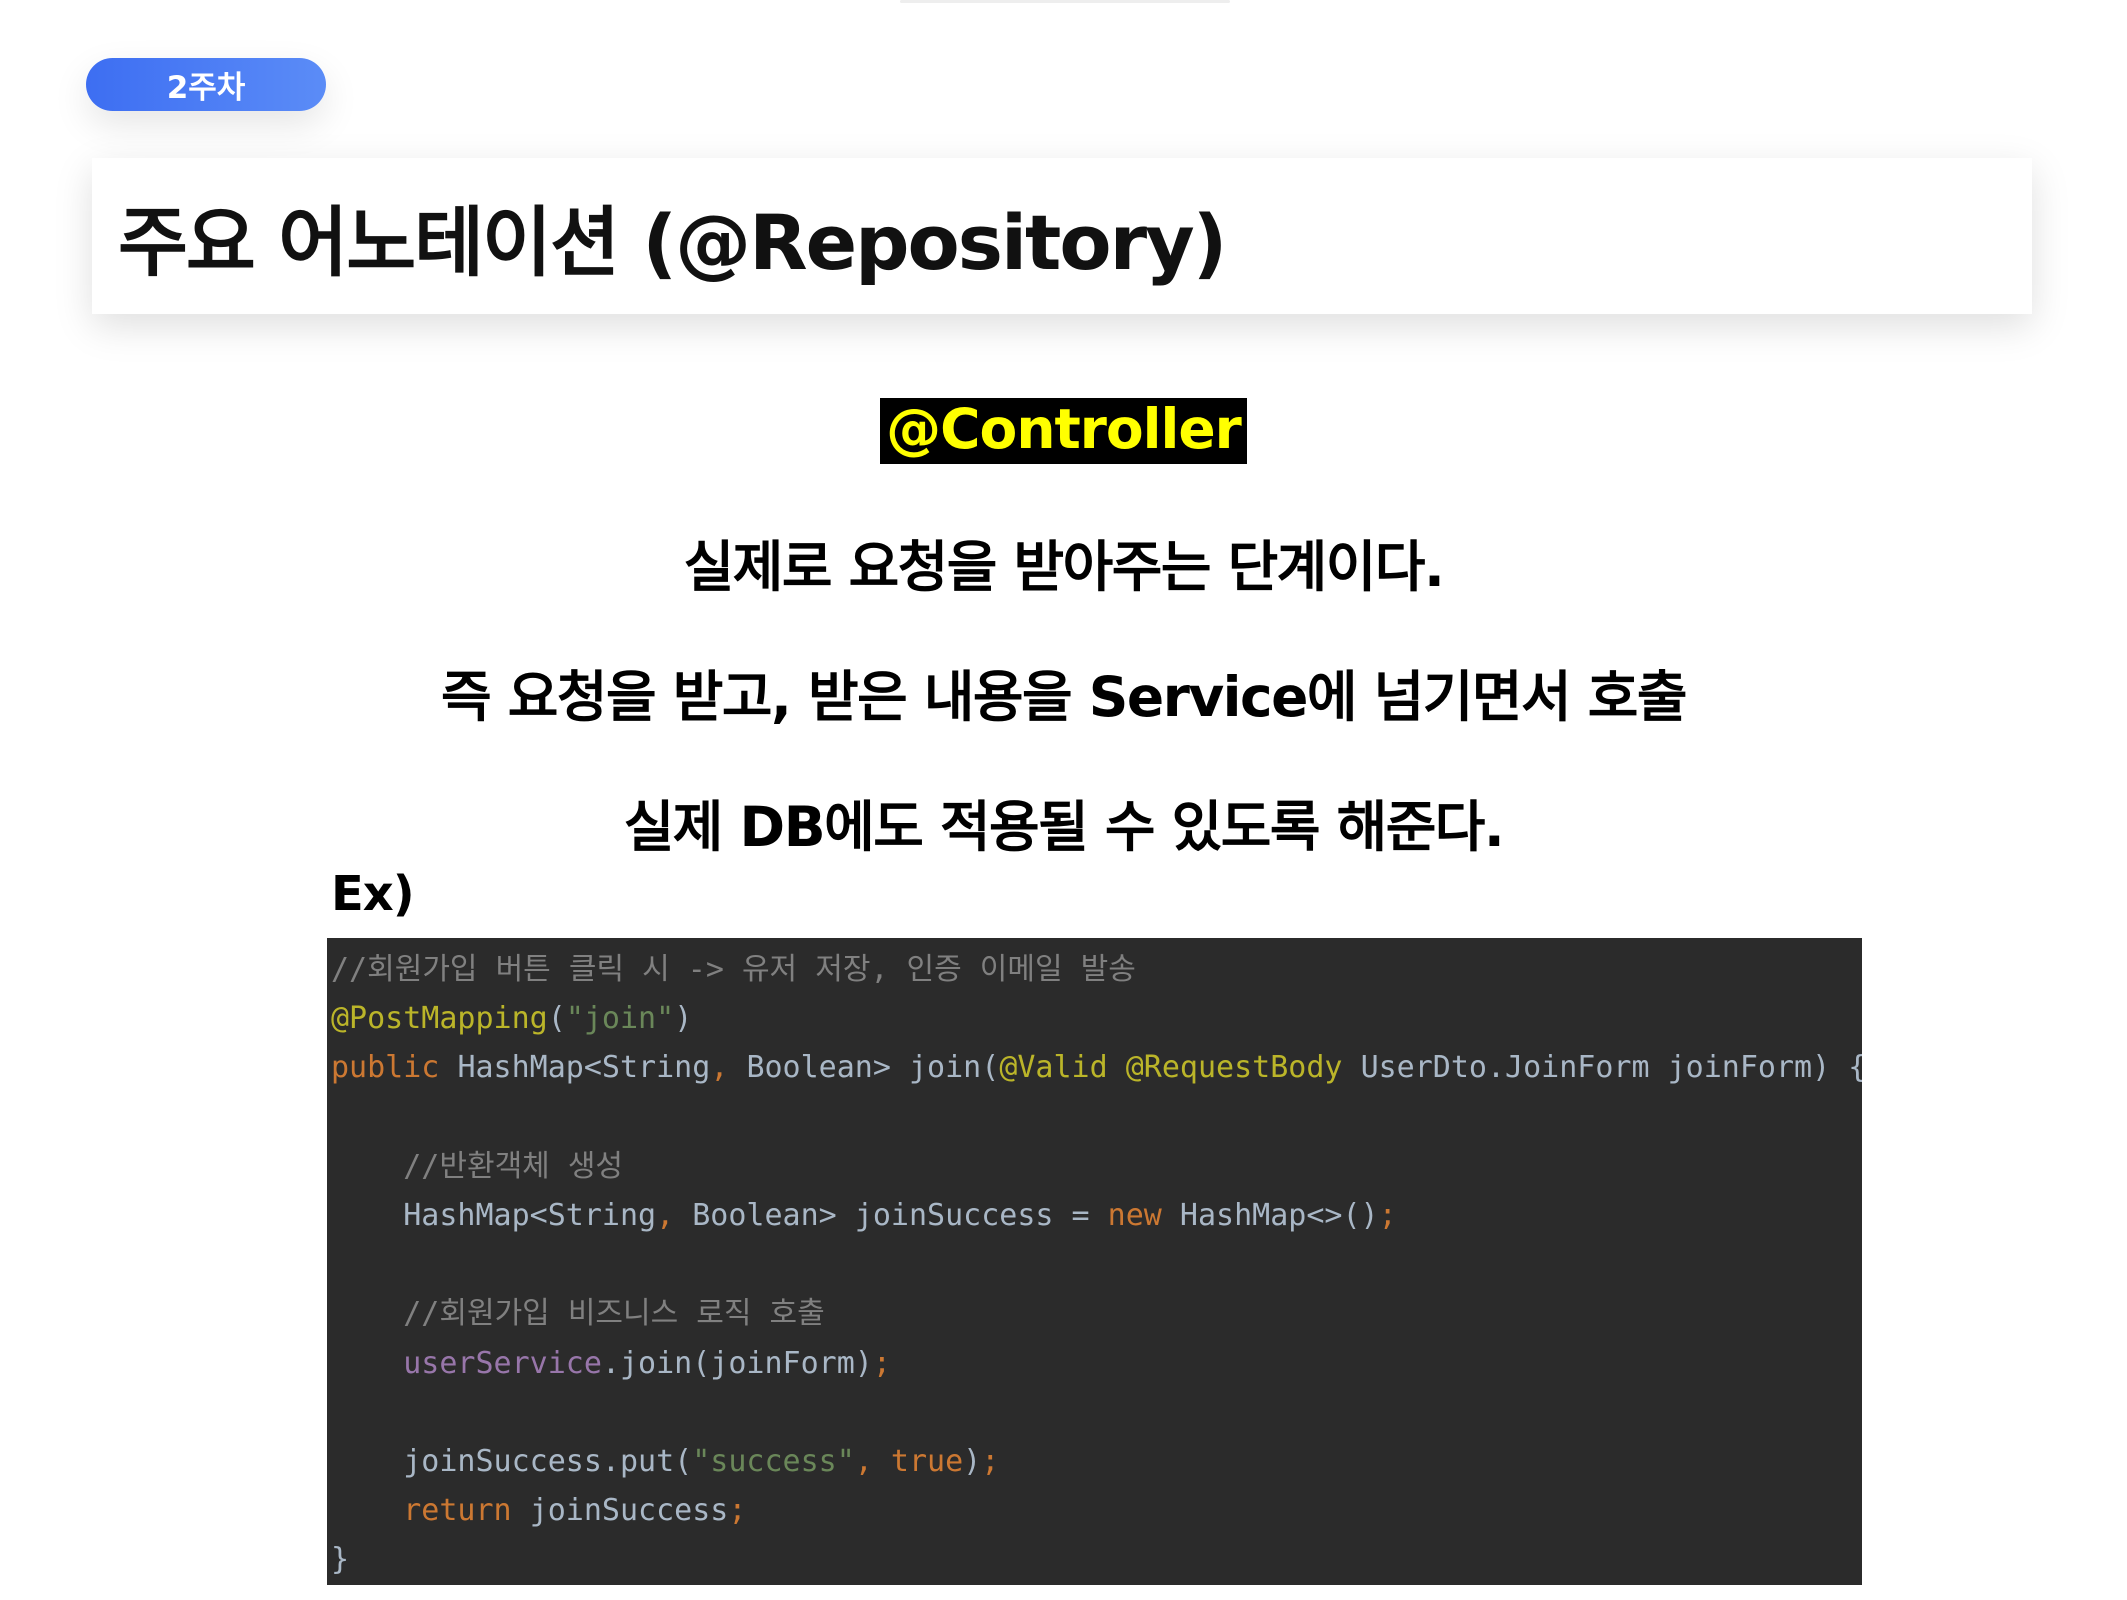 The image size is (2127, 1600). Describe the element at coordinates (614, 1314) in the screenshot. I see `code-token: //회원가입 비즈니스 로직 호출` at that location.